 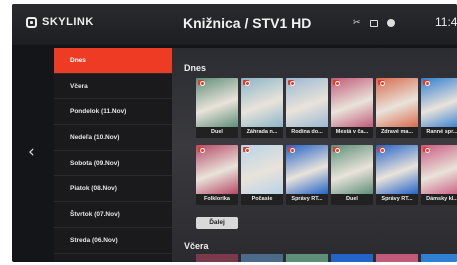 I want to click on program-title: Počasie, so click(x=262, y=199).